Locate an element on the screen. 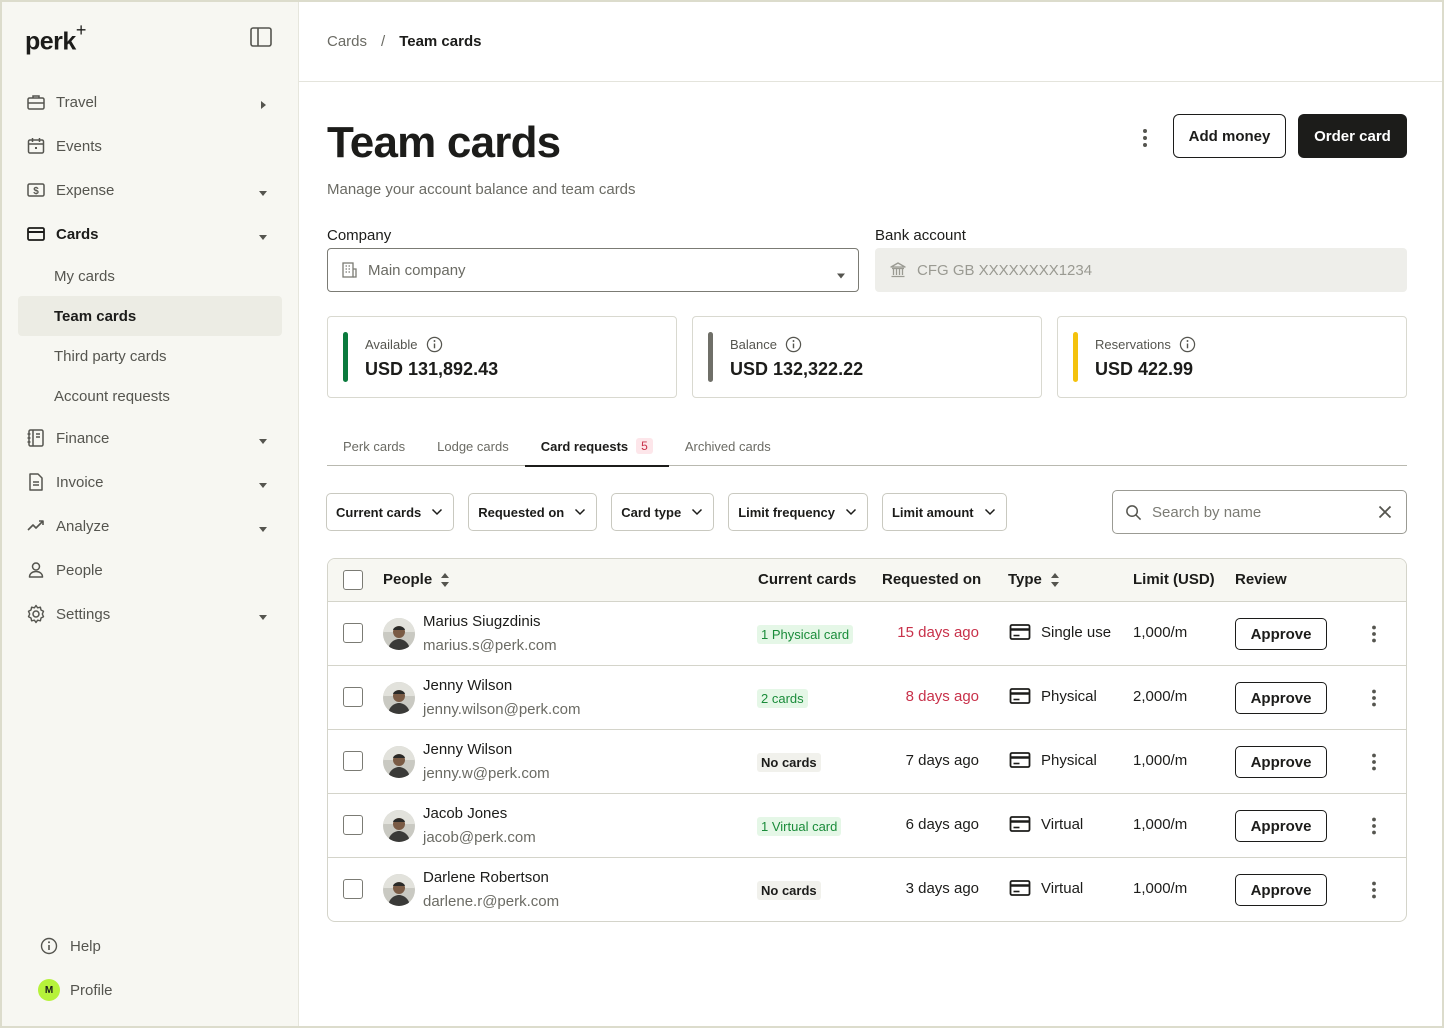 The height and width of the screenshot is (1028, 1444). select-all-checkbox is located at coordinates (353, 580).